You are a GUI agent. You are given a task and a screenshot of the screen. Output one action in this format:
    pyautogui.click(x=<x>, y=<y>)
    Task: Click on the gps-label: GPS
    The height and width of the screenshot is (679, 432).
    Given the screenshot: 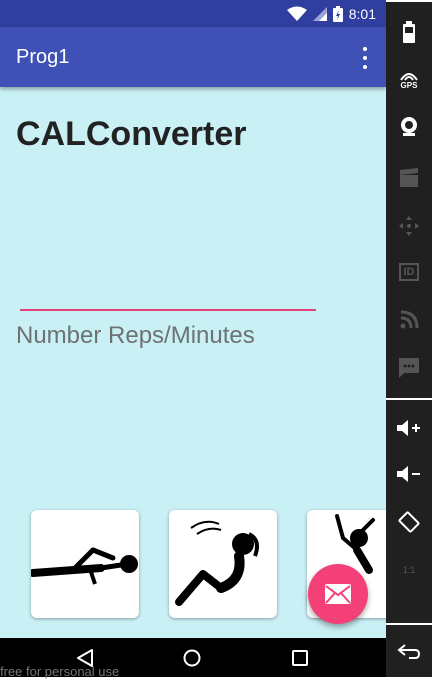 What is the action you would take?
    pyautogui.click(x=409, y=85)
    